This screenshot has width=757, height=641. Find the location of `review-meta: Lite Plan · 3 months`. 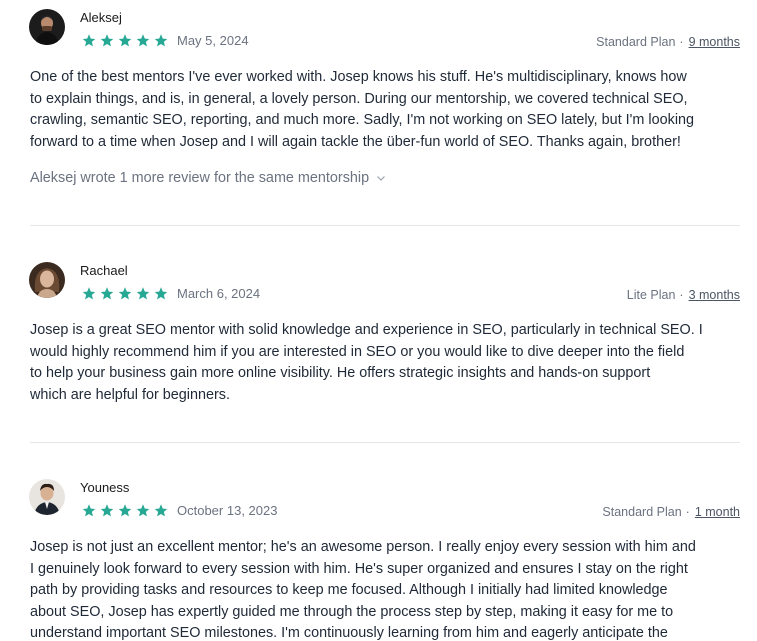

review-meta: Lite Plan · 3 months is located at coordinates (683, 295).